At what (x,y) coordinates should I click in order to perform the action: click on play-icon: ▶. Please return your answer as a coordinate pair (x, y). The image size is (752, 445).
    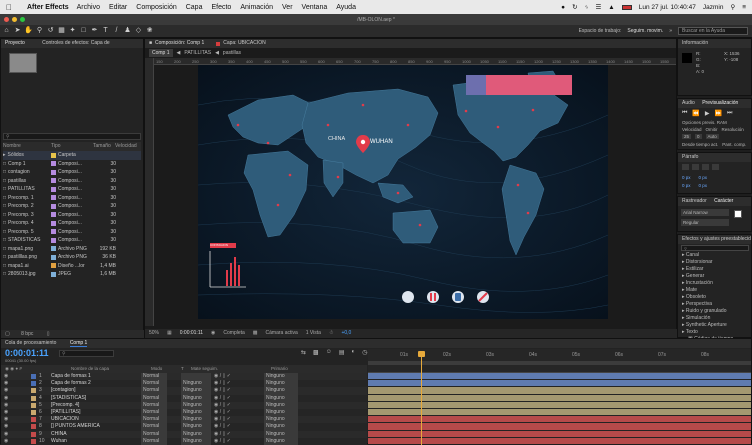
    Looking at the image, I should click on (707, 113).